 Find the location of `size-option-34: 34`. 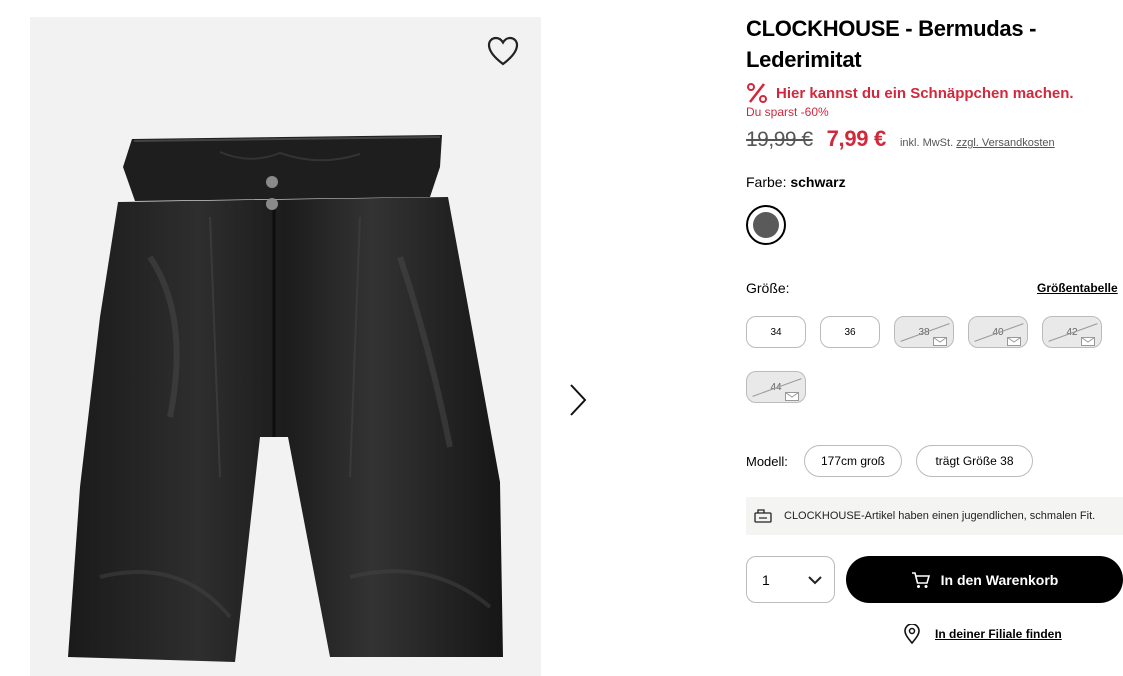

size-option-34: 34 is located at coordinates (776, 332).